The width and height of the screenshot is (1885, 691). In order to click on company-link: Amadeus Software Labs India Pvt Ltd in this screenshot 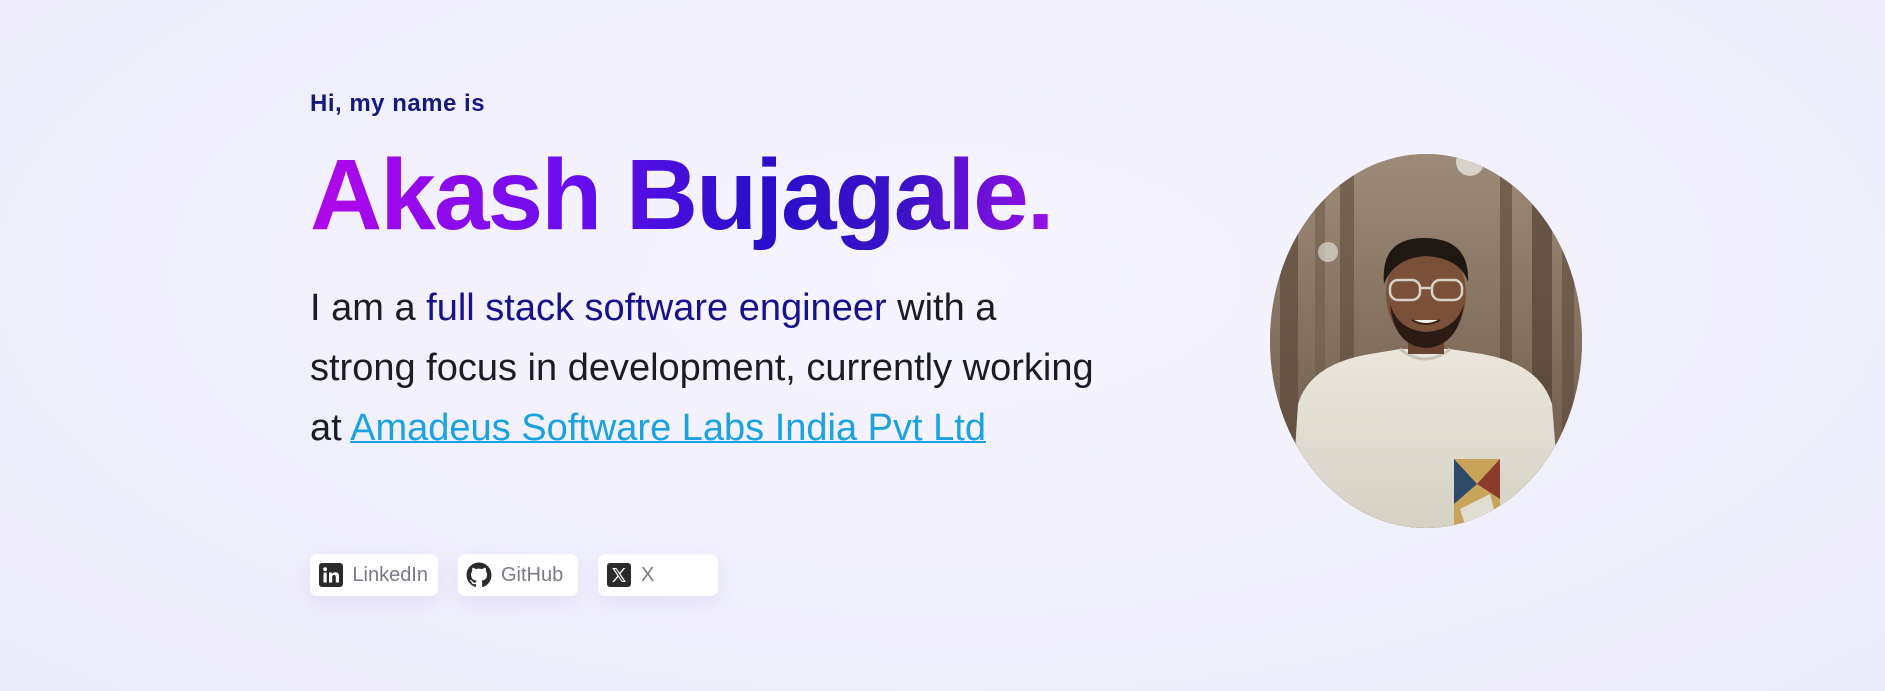, I will do `click(668, 428)`.